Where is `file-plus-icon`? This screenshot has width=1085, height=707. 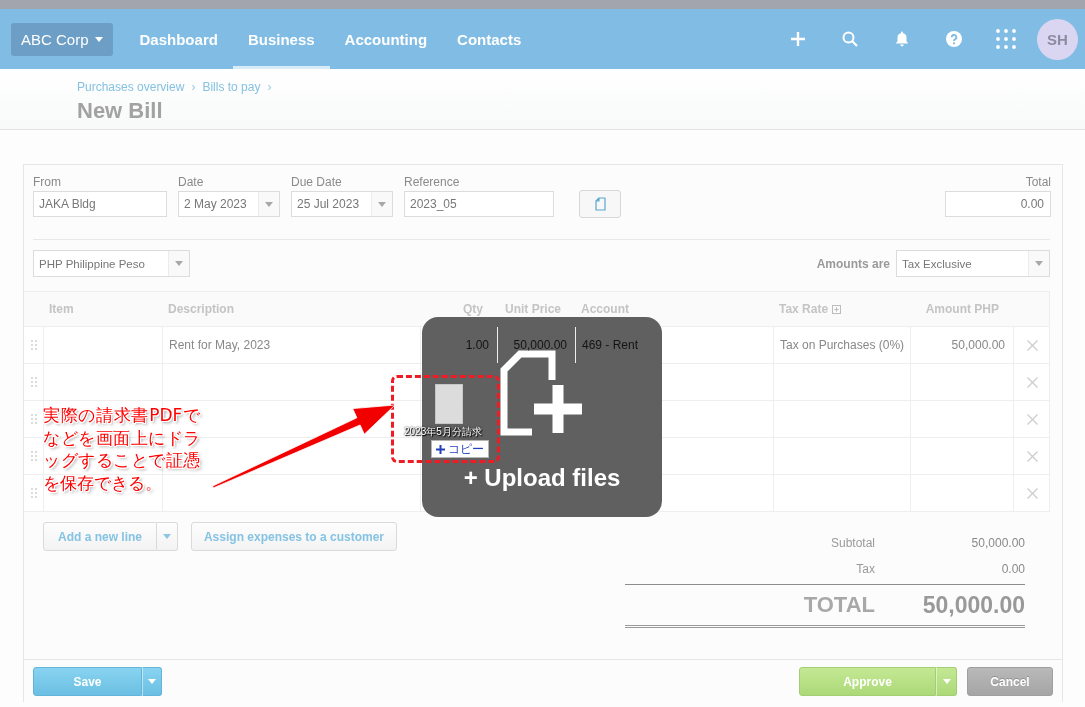 file-plus-icon is located at coordinates (542, 393).